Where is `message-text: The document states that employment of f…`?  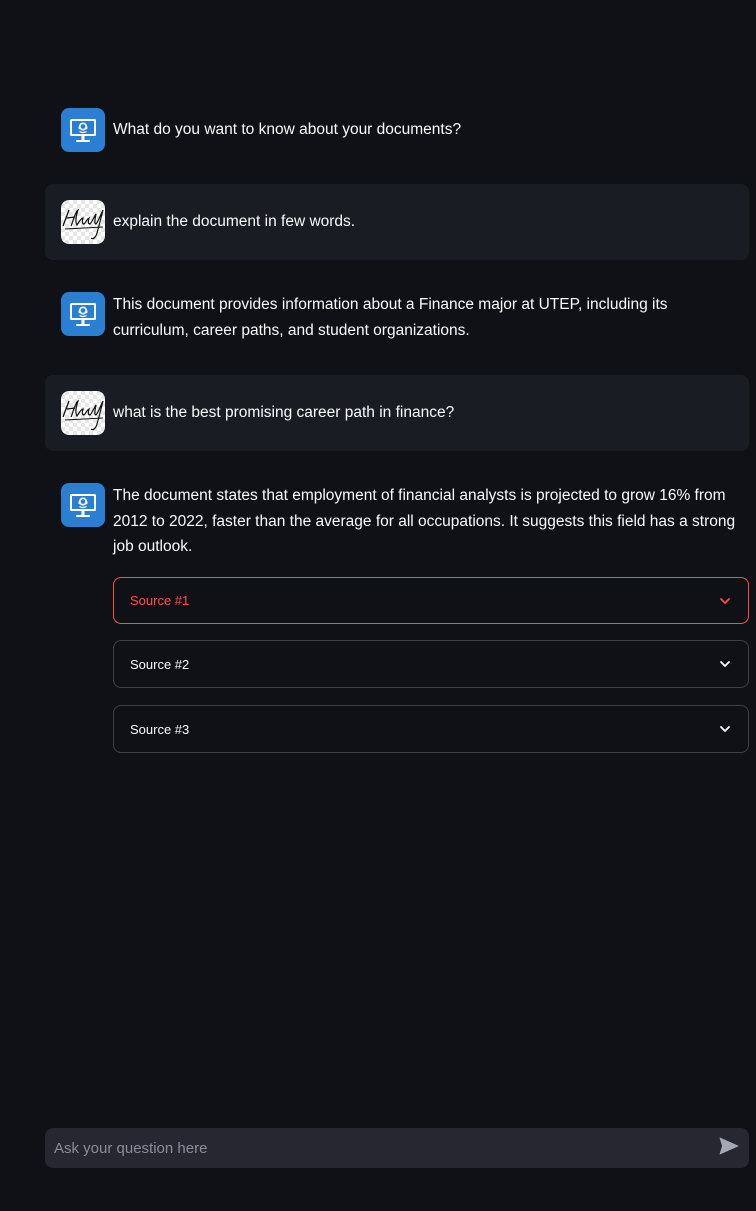 message-text: The document states that employment of f… is located at coordinates (424, 521).